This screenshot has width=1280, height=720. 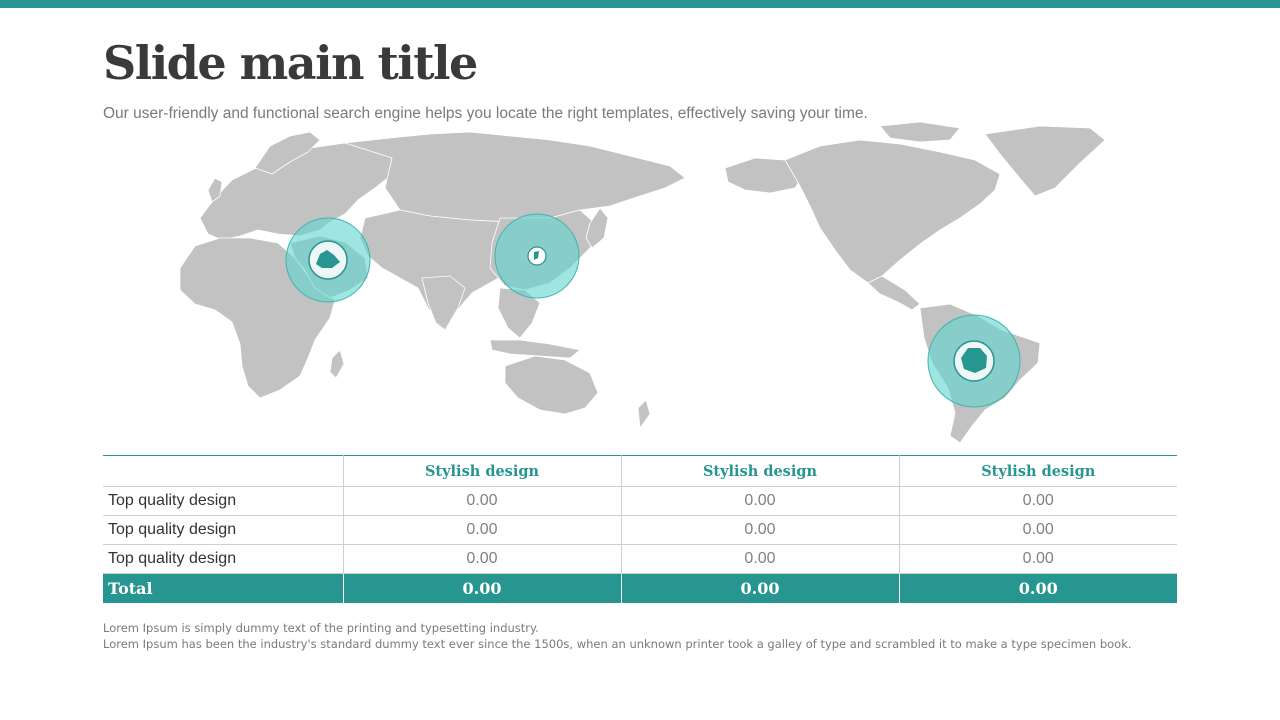 What do you see at coordinates (640, 4) in the screenshot?
I see `top-accent-bar` at bounding box center [640, 4].